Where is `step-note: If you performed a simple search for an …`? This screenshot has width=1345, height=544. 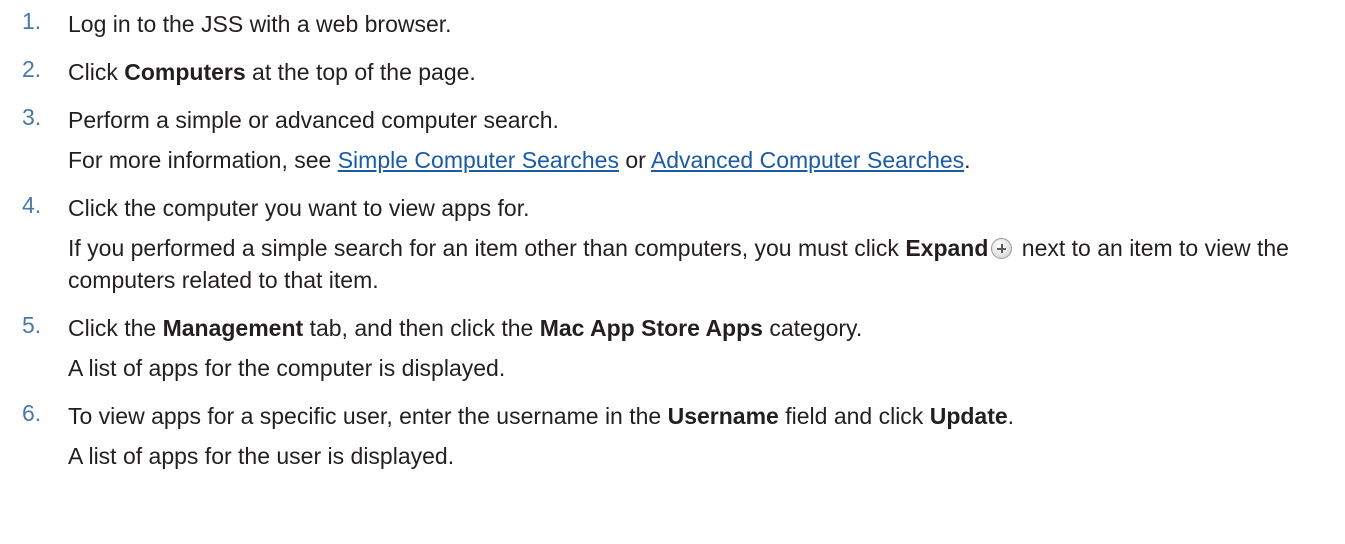
step-note: If you performed a simple search for an … is located at coordinates (678, 264).